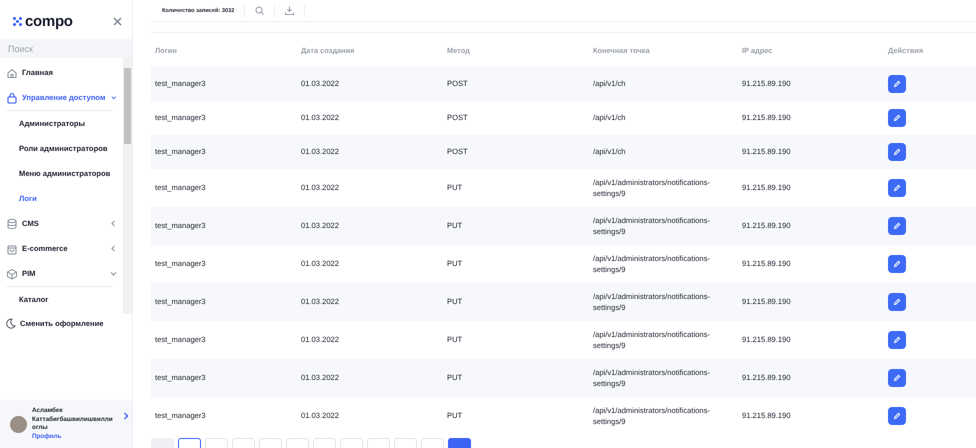 The height and width of the screenshot is (448, 976). Describe the element at coordinates (127, 186) in the screenshot. I see `scrollbar` at that location.